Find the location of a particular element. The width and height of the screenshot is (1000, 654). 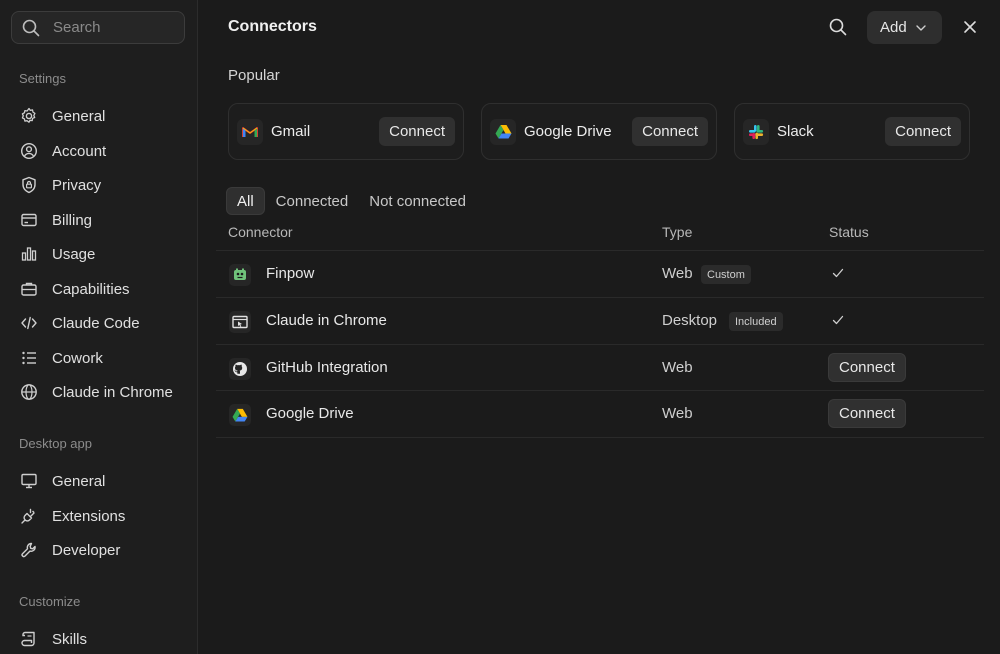

close-icon is located at coordinates (970, 27).